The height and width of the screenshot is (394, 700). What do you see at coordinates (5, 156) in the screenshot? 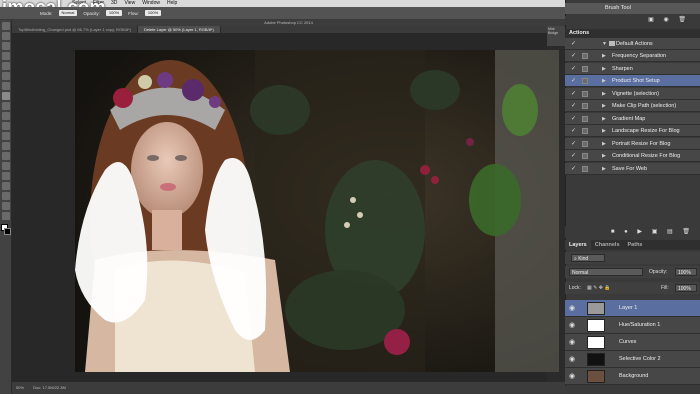
I see `dodge-tool-icon` at bounding box center [5, 156].